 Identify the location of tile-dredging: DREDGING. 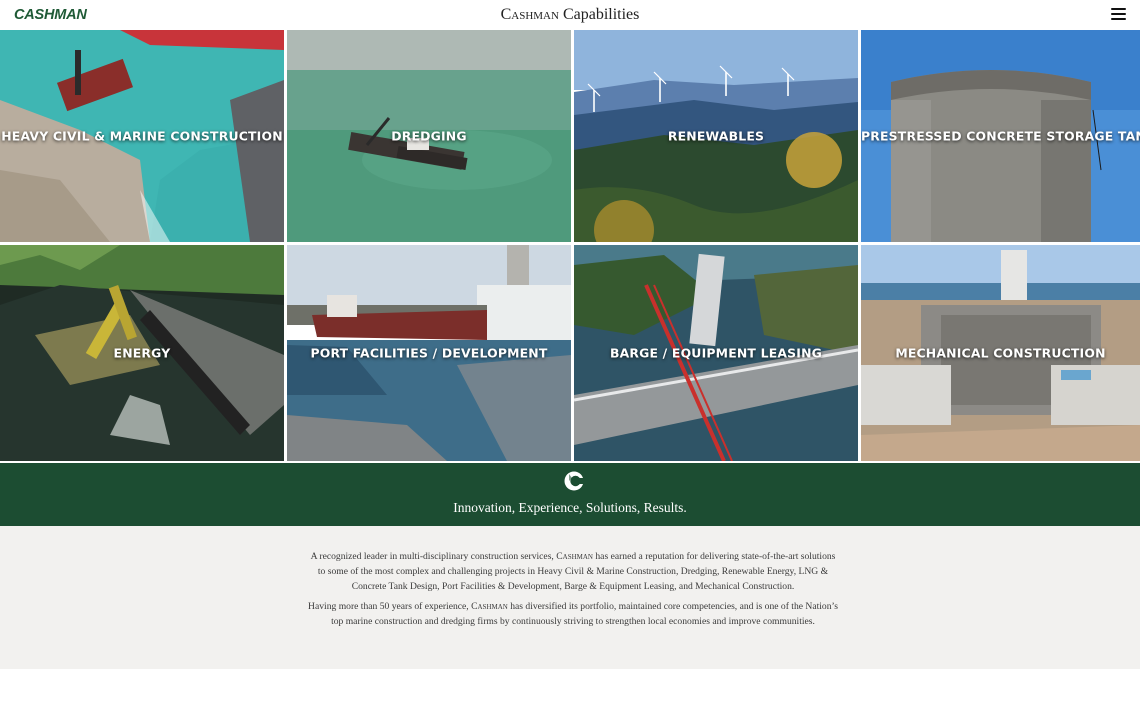
(429, 136).